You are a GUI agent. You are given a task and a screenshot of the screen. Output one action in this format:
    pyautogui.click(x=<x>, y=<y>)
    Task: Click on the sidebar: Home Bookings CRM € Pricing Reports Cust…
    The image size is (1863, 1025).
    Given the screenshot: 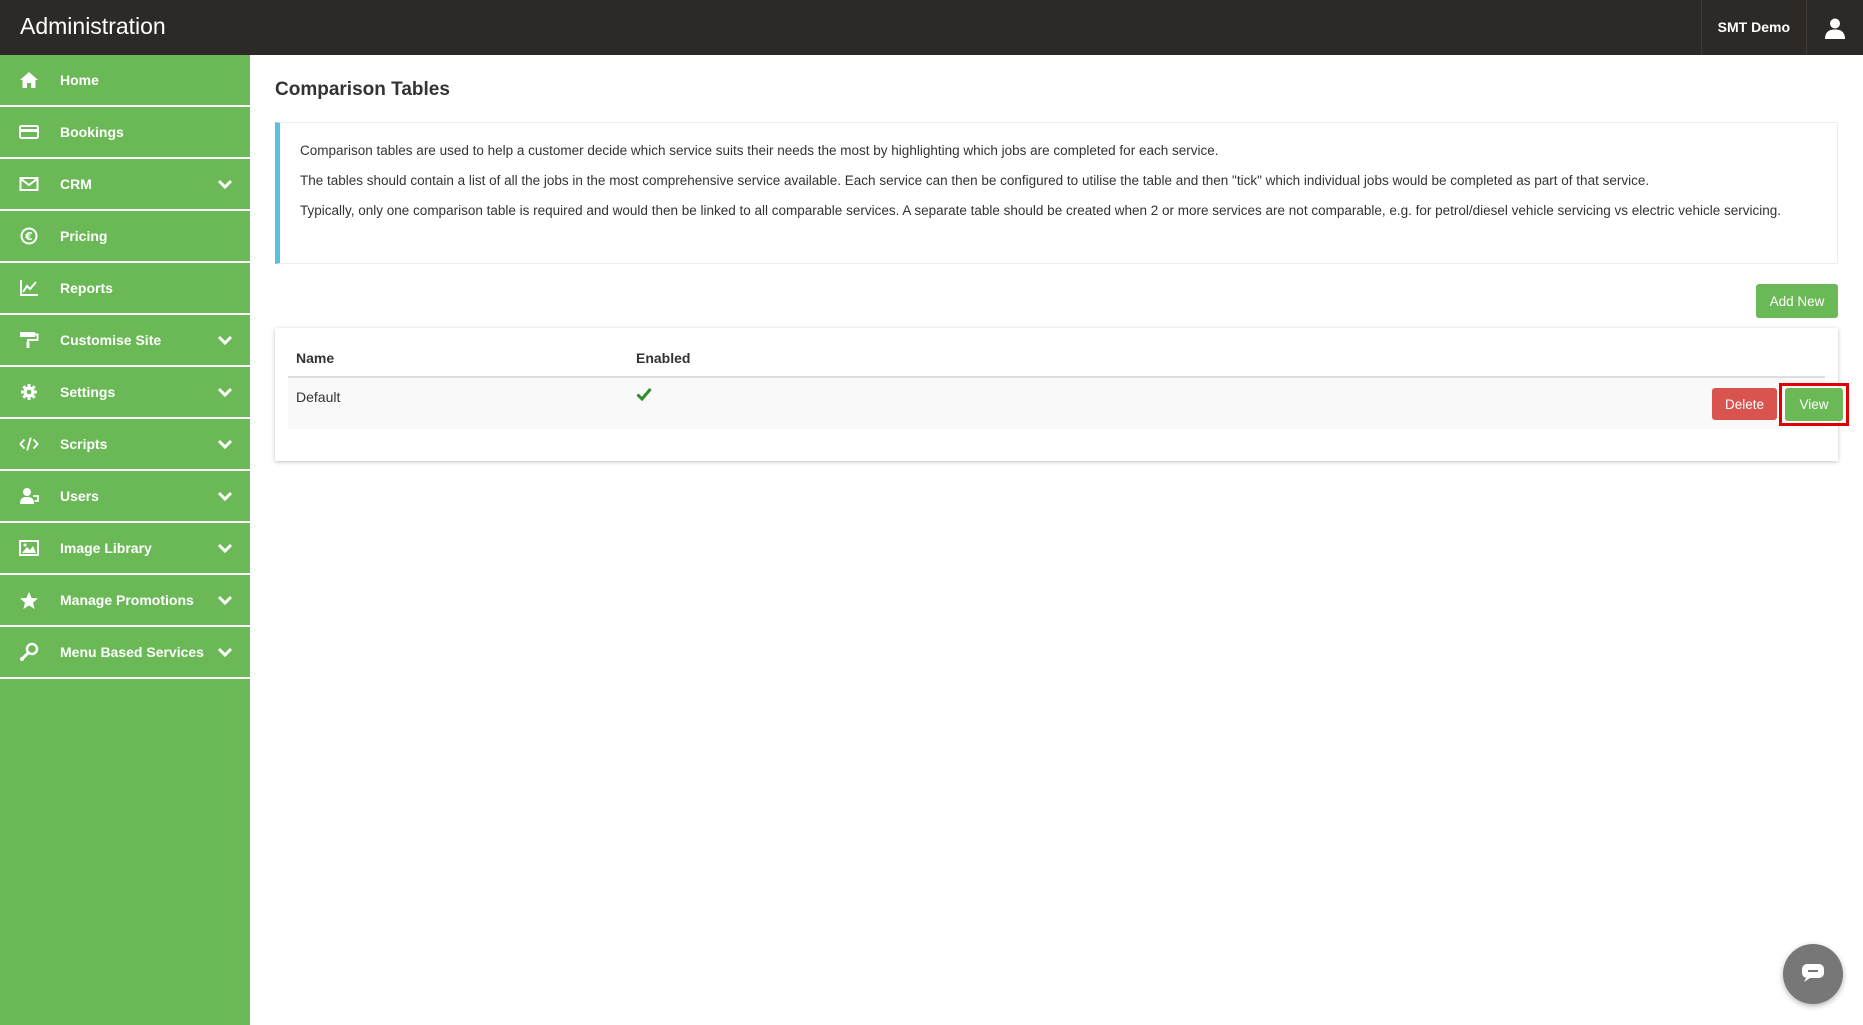 What is the action you would take?
    pyautogui.click(x=125, y=540)
    